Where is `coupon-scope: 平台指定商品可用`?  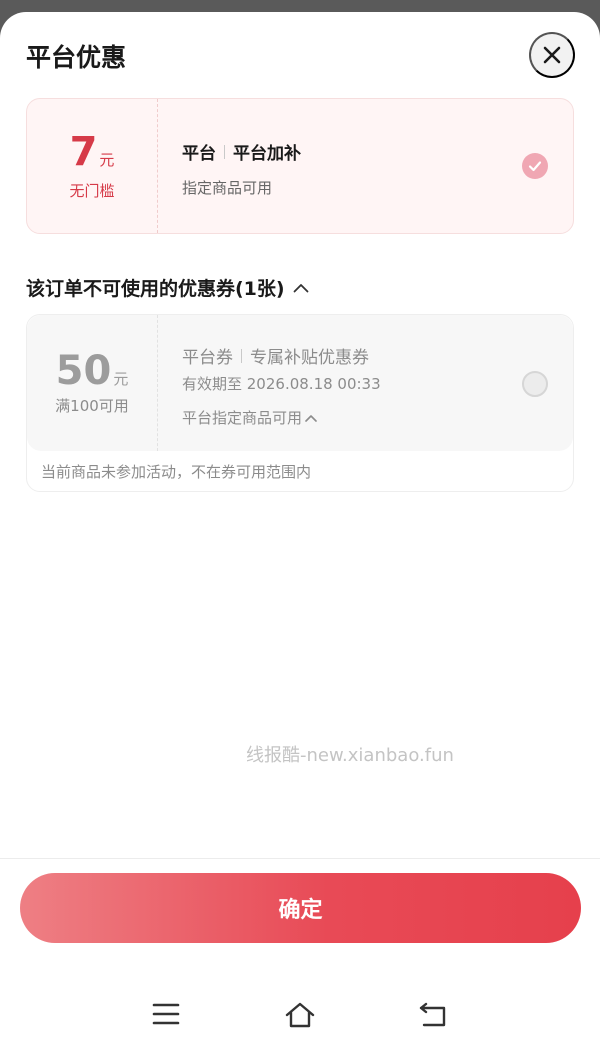 coupon-scope: 平台指定商品可用 is located at coordinates (242, 418).